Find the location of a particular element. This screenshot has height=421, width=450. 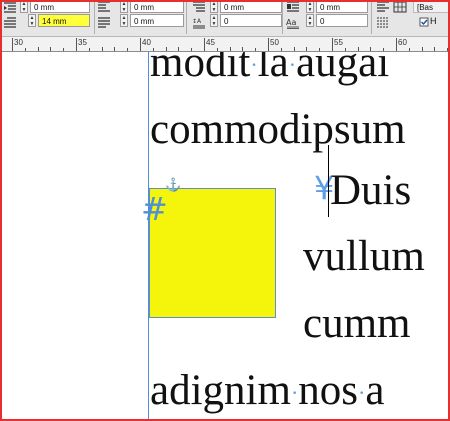

right-indent-stepper-a: ▲ ▼ is located at coordinates (124, 6).